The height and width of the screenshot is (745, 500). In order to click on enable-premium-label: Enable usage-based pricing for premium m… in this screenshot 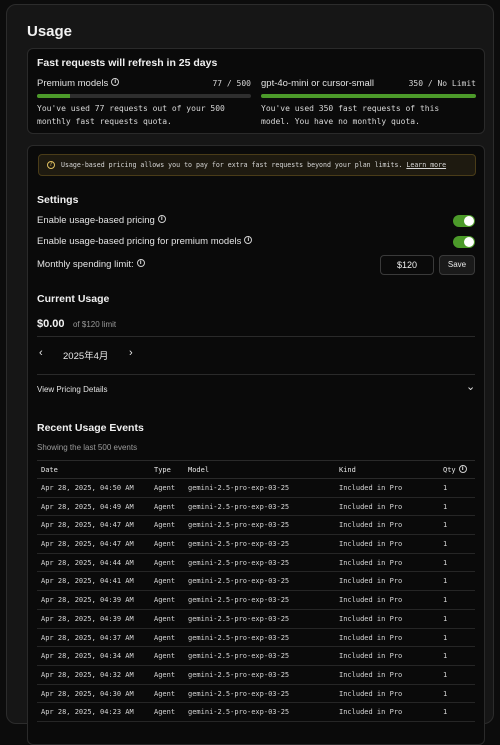, I will do `click(145, 241)`.